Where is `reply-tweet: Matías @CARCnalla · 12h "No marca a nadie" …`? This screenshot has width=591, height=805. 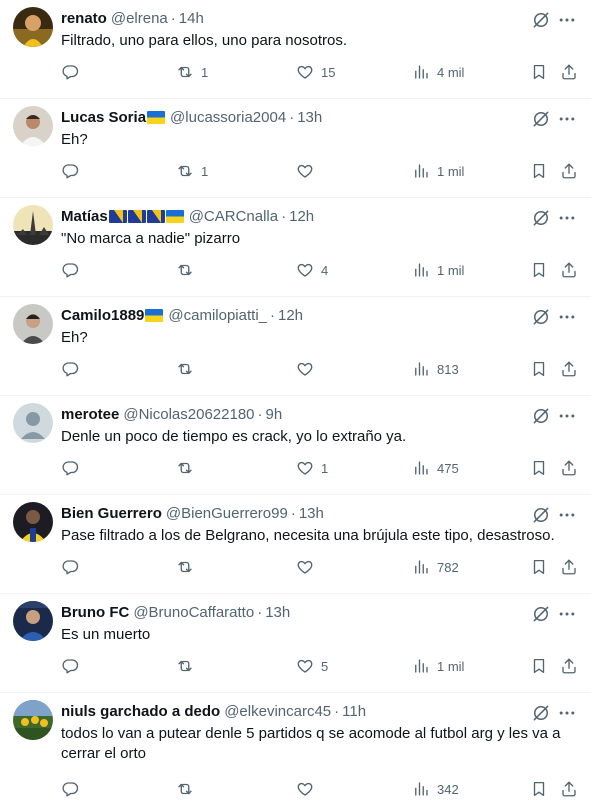 reply-tweet: Matías @CARCnalla · 12h "No marca a nadie" … is located at coordinates (295, 247).